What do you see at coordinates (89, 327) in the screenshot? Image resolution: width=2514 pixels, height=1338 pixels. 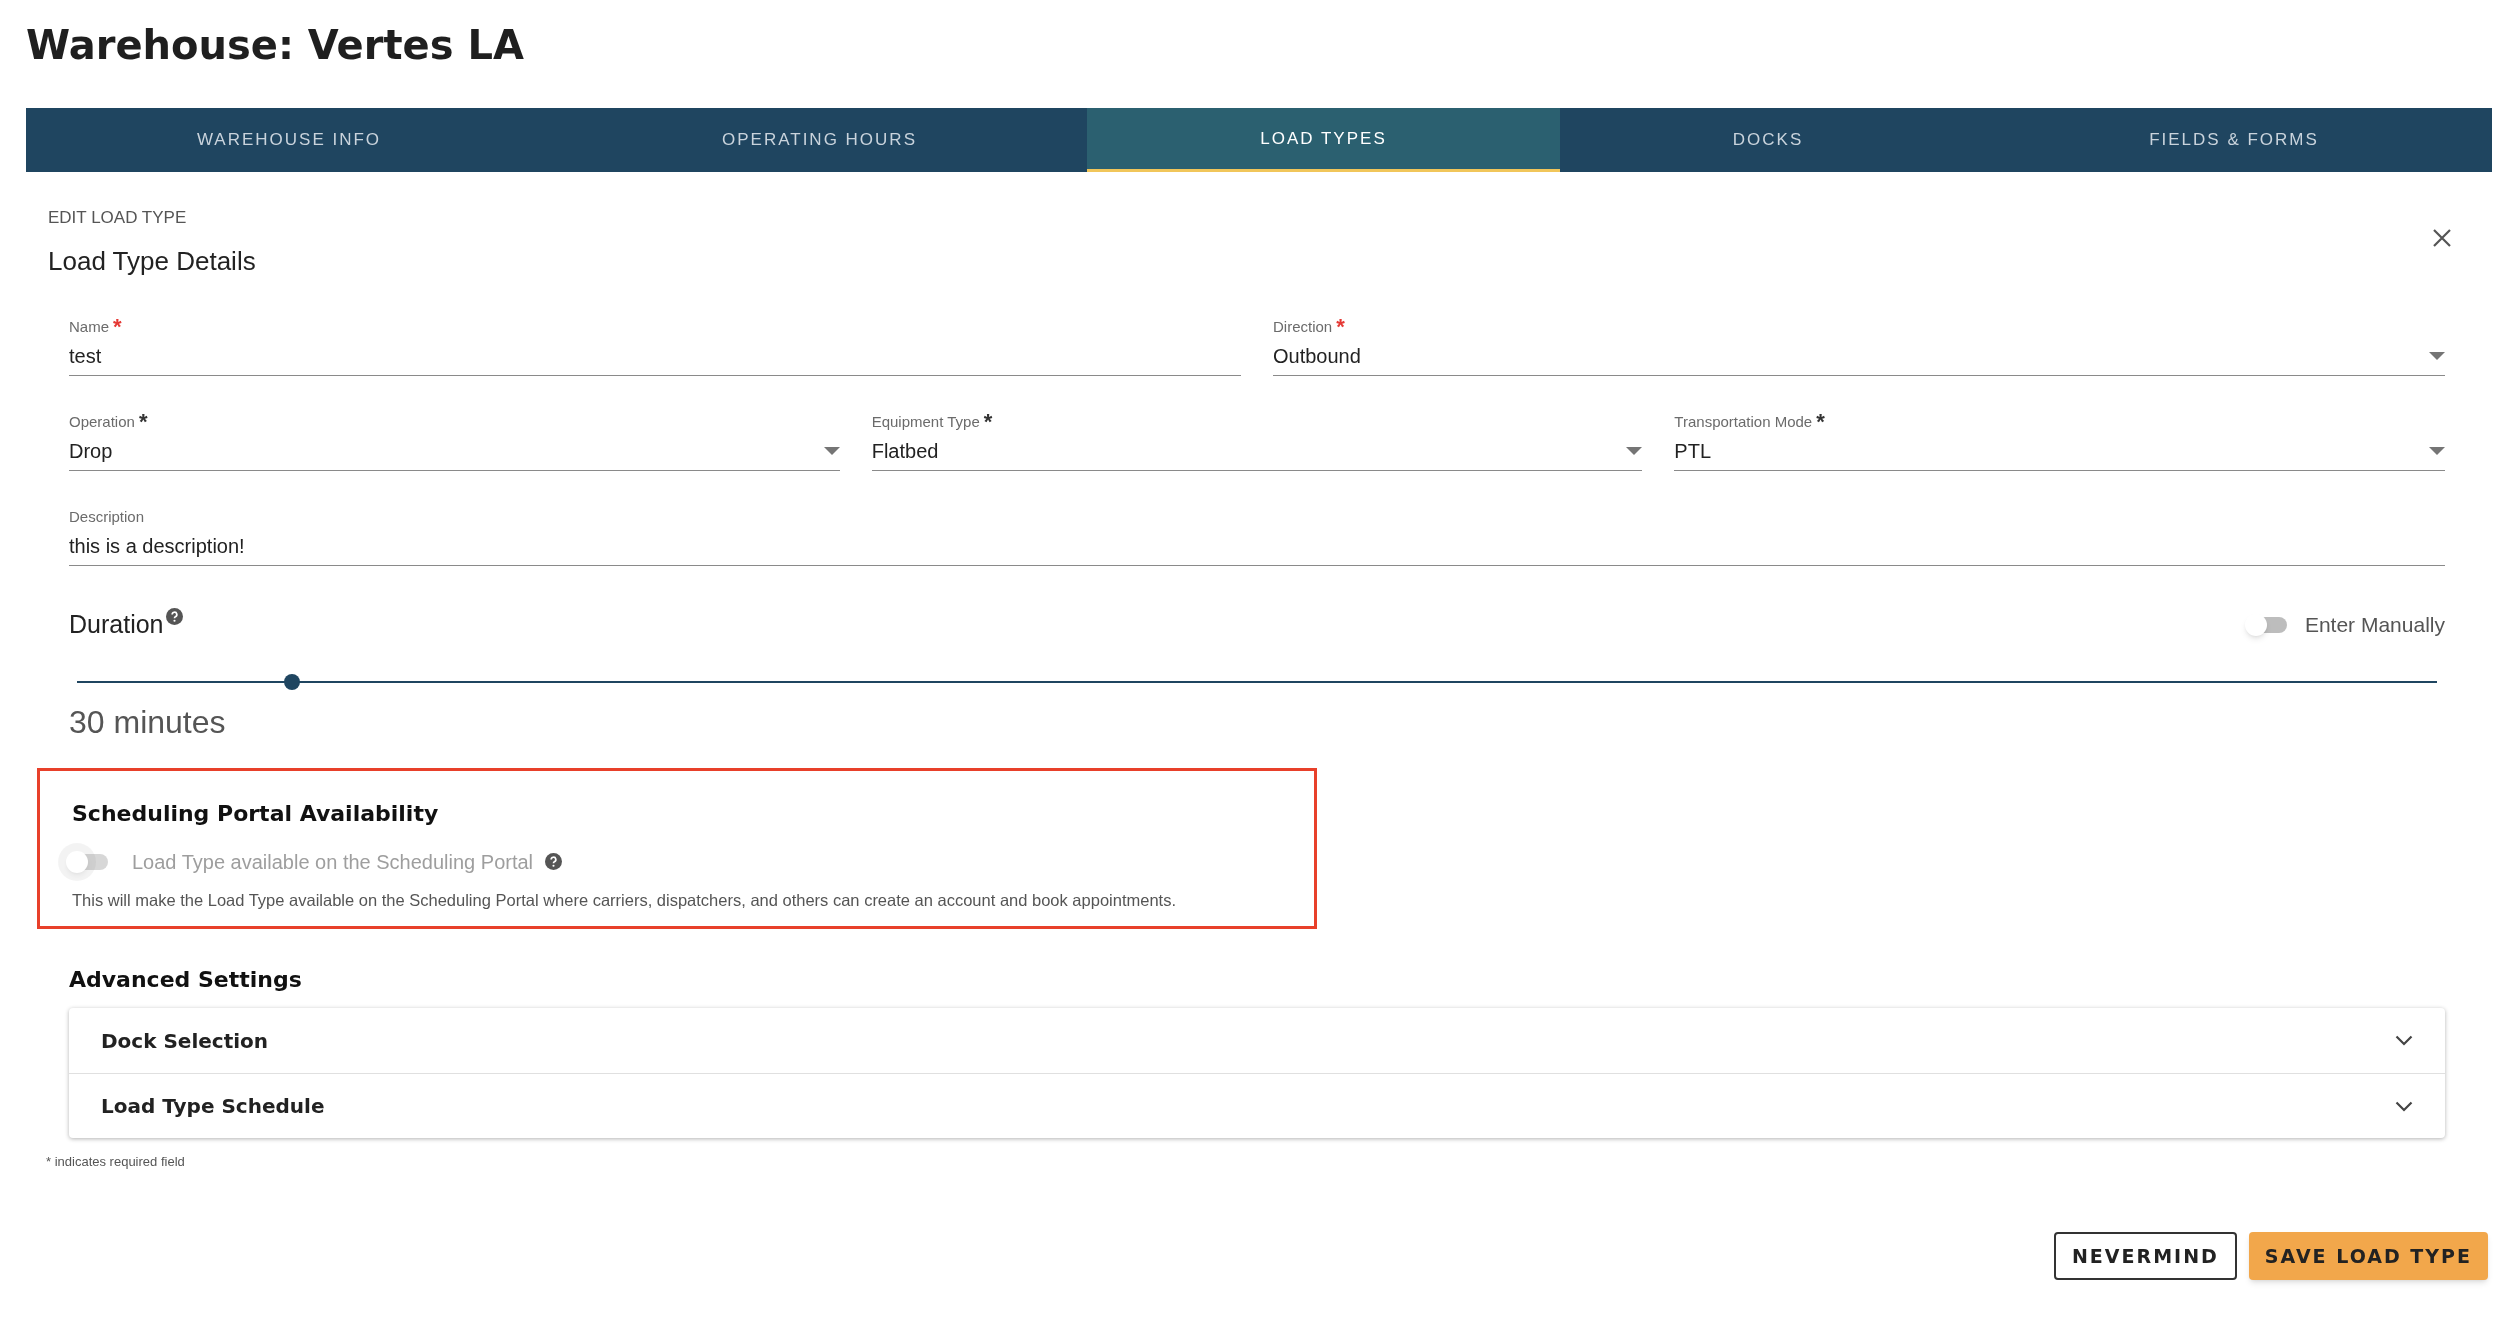 I see `field-label: Name` at bounding box center [89, 327].